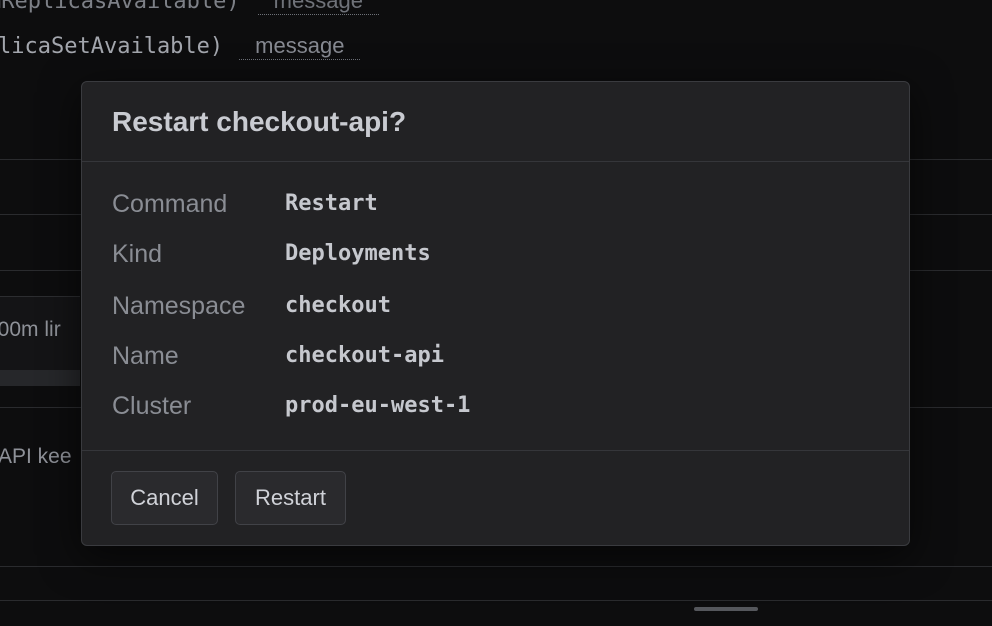 This screenshot has width=992, height=626. Describe the element at coordinates (137, 254) in the screenshot. I see `detail-key: Kind` at that location.